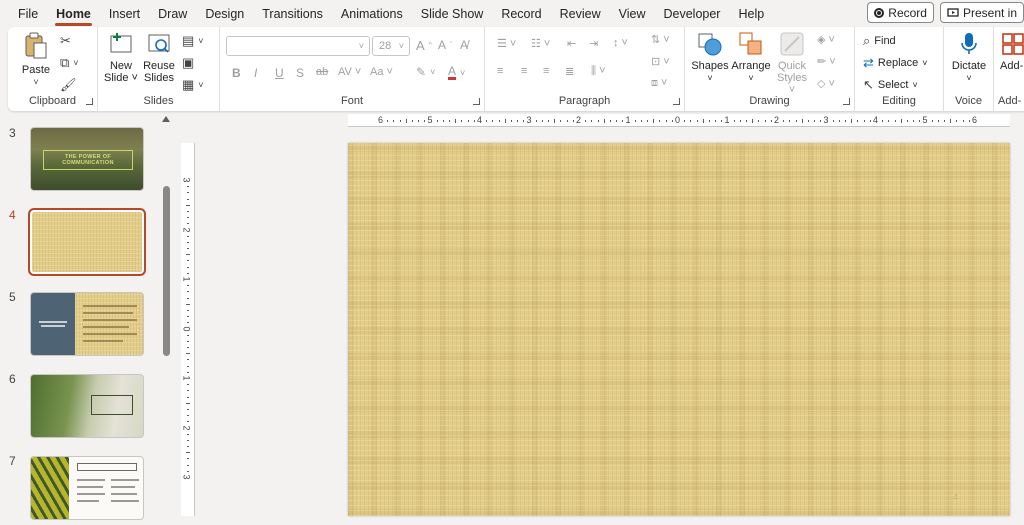 The image size is (1024, 525). I want to click on reset-icon: ▣, so click(188, 63).